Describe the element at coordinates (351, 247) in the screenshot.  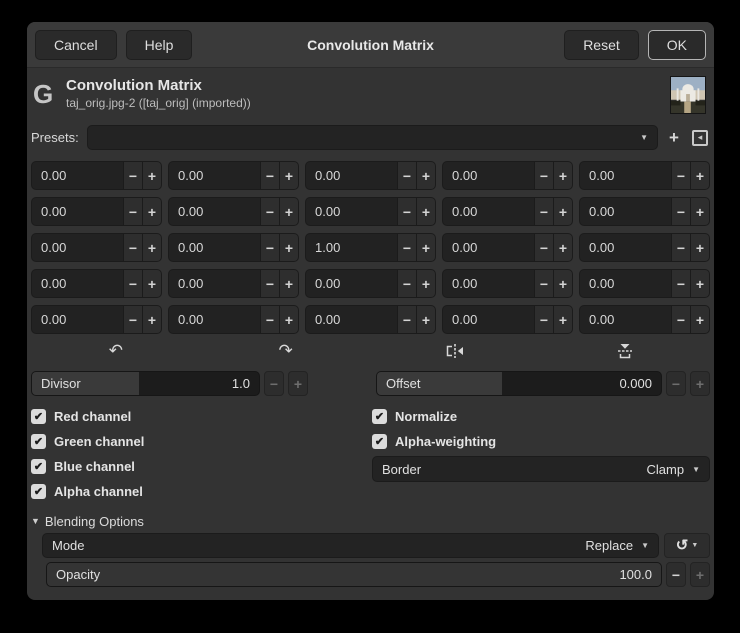
I see `matrix-cell-value: 1.00` at that location.